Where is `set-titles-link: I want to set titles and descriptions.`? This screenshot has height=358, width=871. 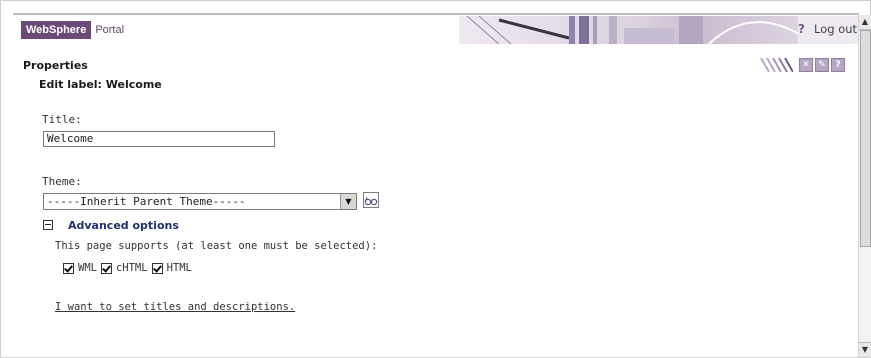
set-titles-link: I want to set titles and descriptions. is located at coordinates (175, 307).